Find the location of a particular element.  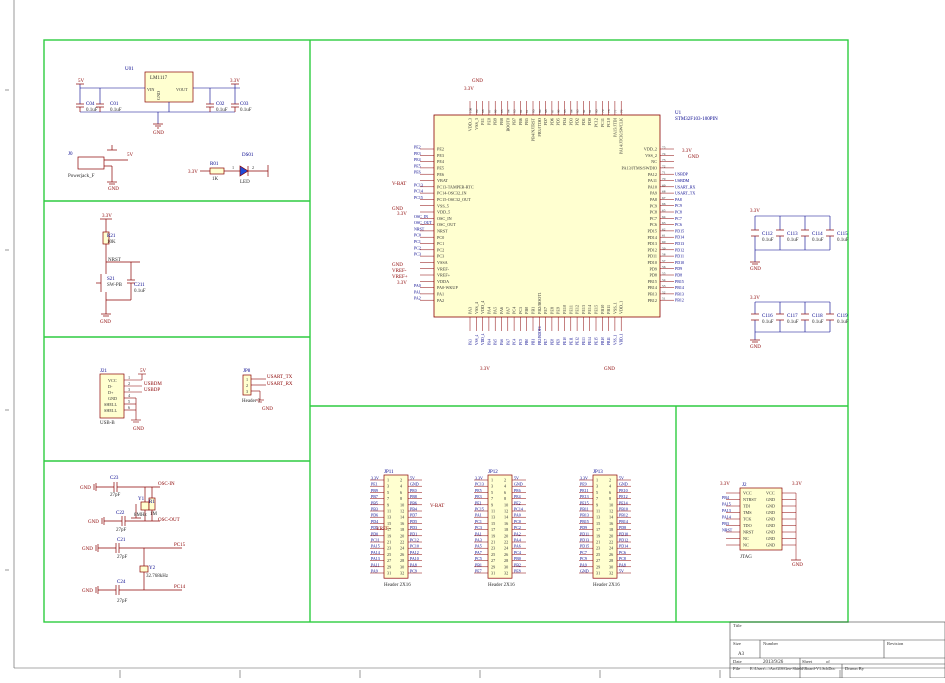

usb-pin-dm: D- is located at coordinates (110, 386).